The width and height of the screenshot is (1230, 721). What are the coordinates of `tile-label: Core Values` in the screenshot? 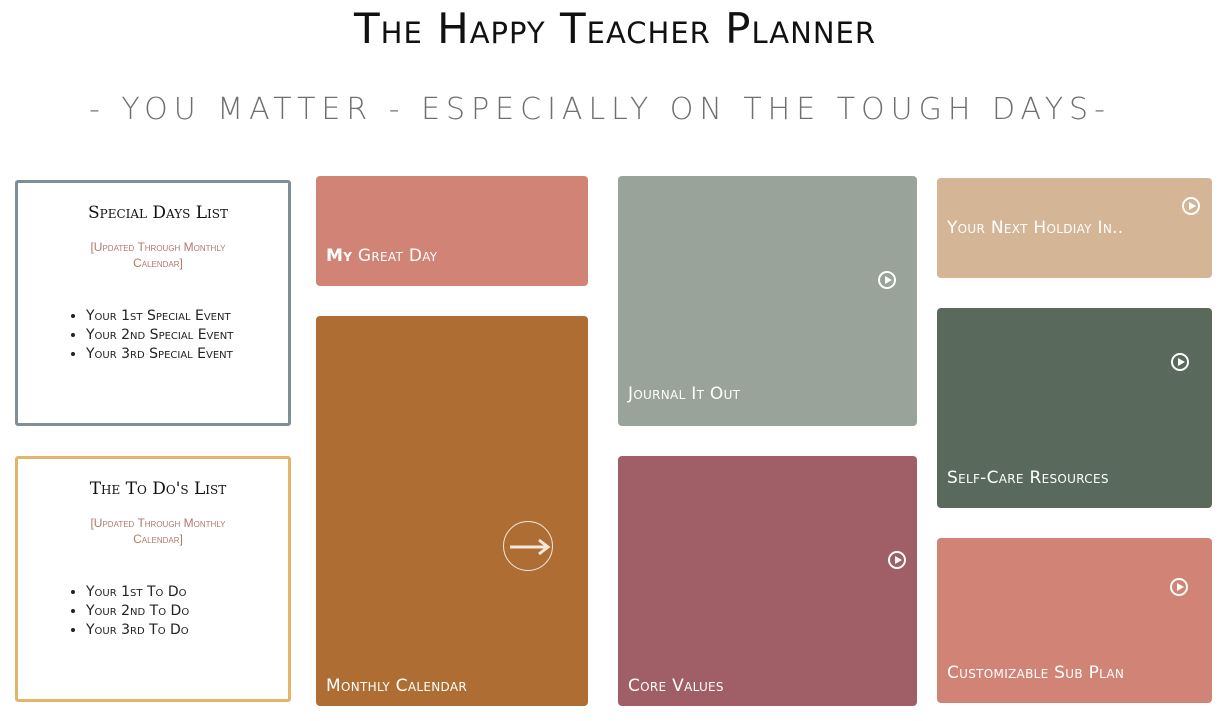 It's located at (676, 686).